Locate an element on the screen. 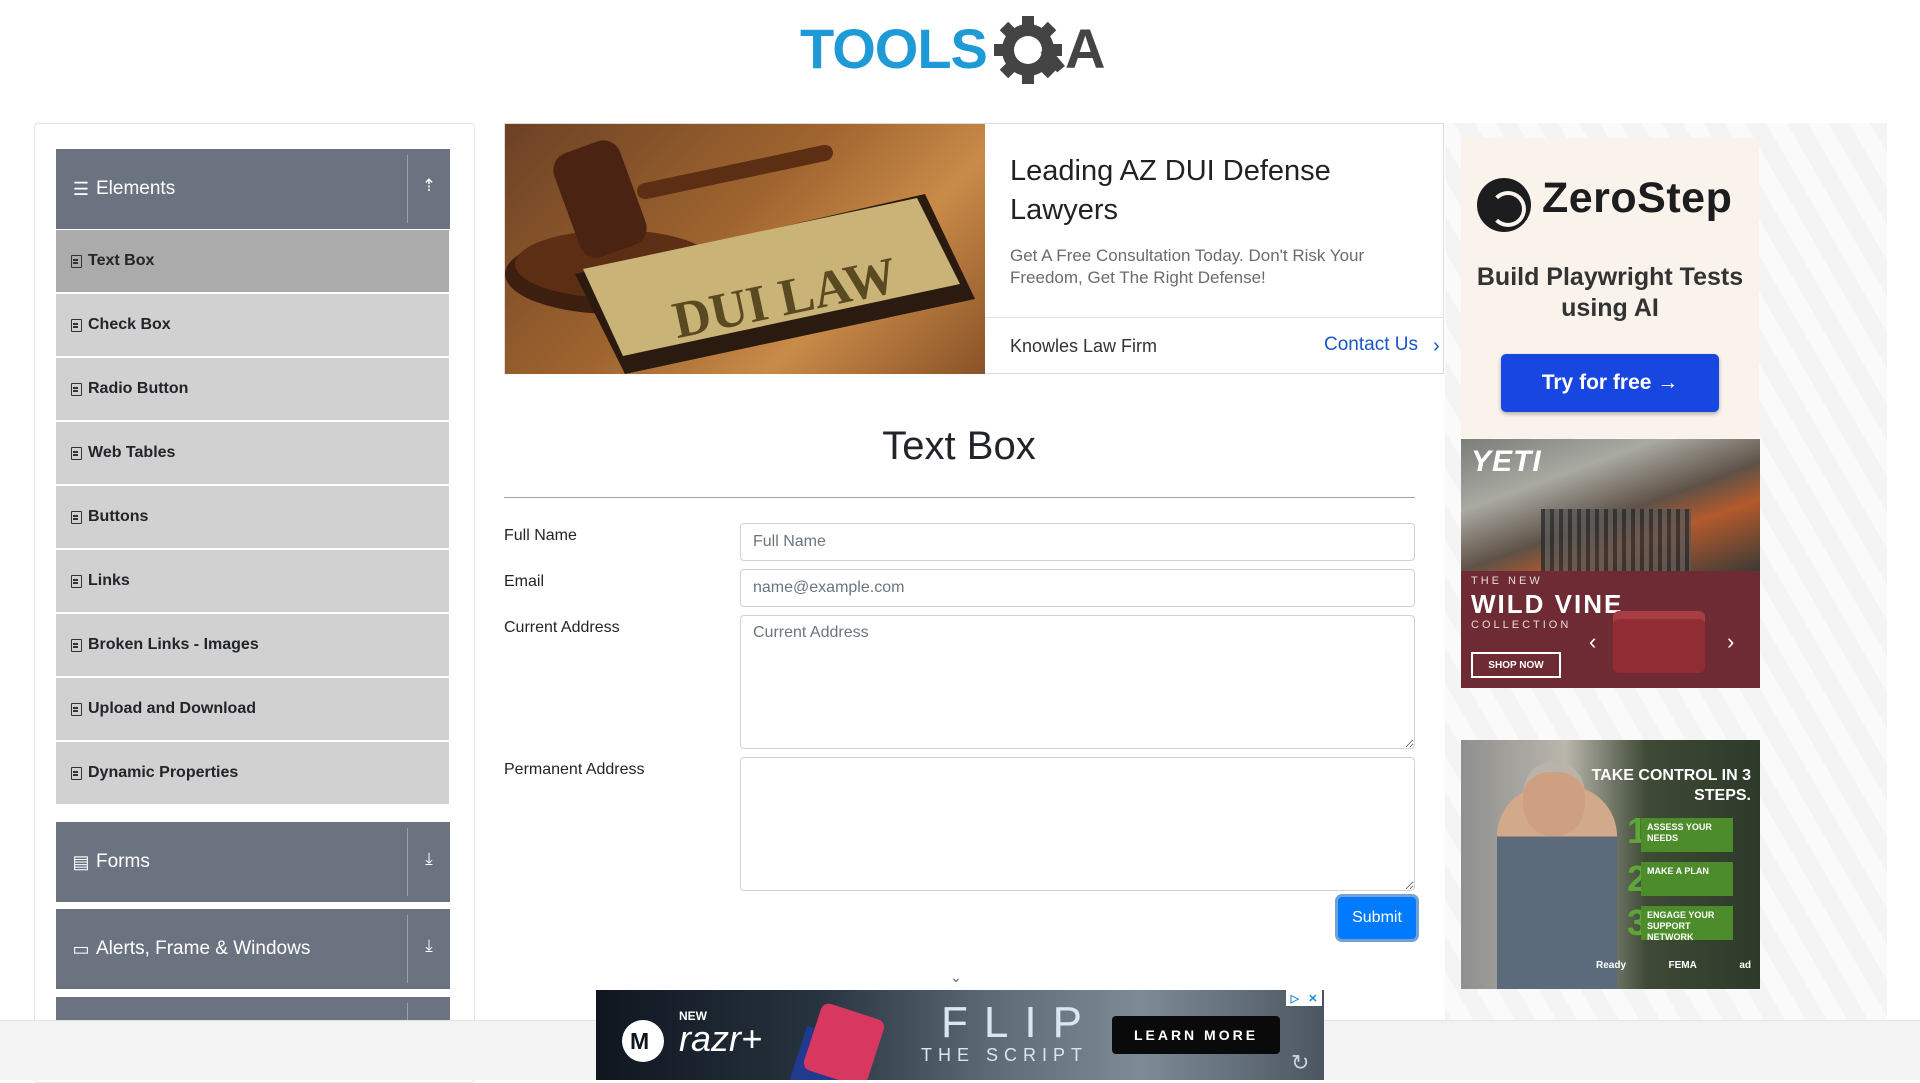 This screenshot has height=1083, width=1920. current-address-textarea is located at coordinates (1077, 682).